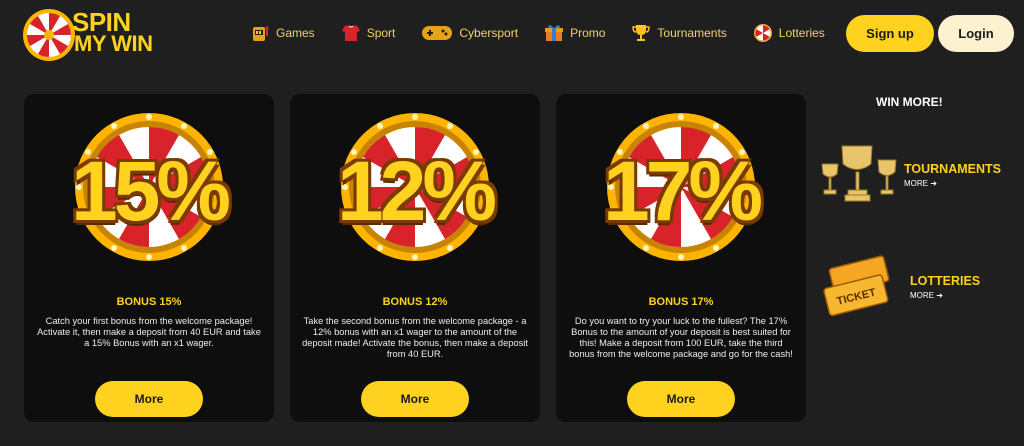 The image size is (1024, 446). I want to click on nav-label: Promo, so click(588, 33).